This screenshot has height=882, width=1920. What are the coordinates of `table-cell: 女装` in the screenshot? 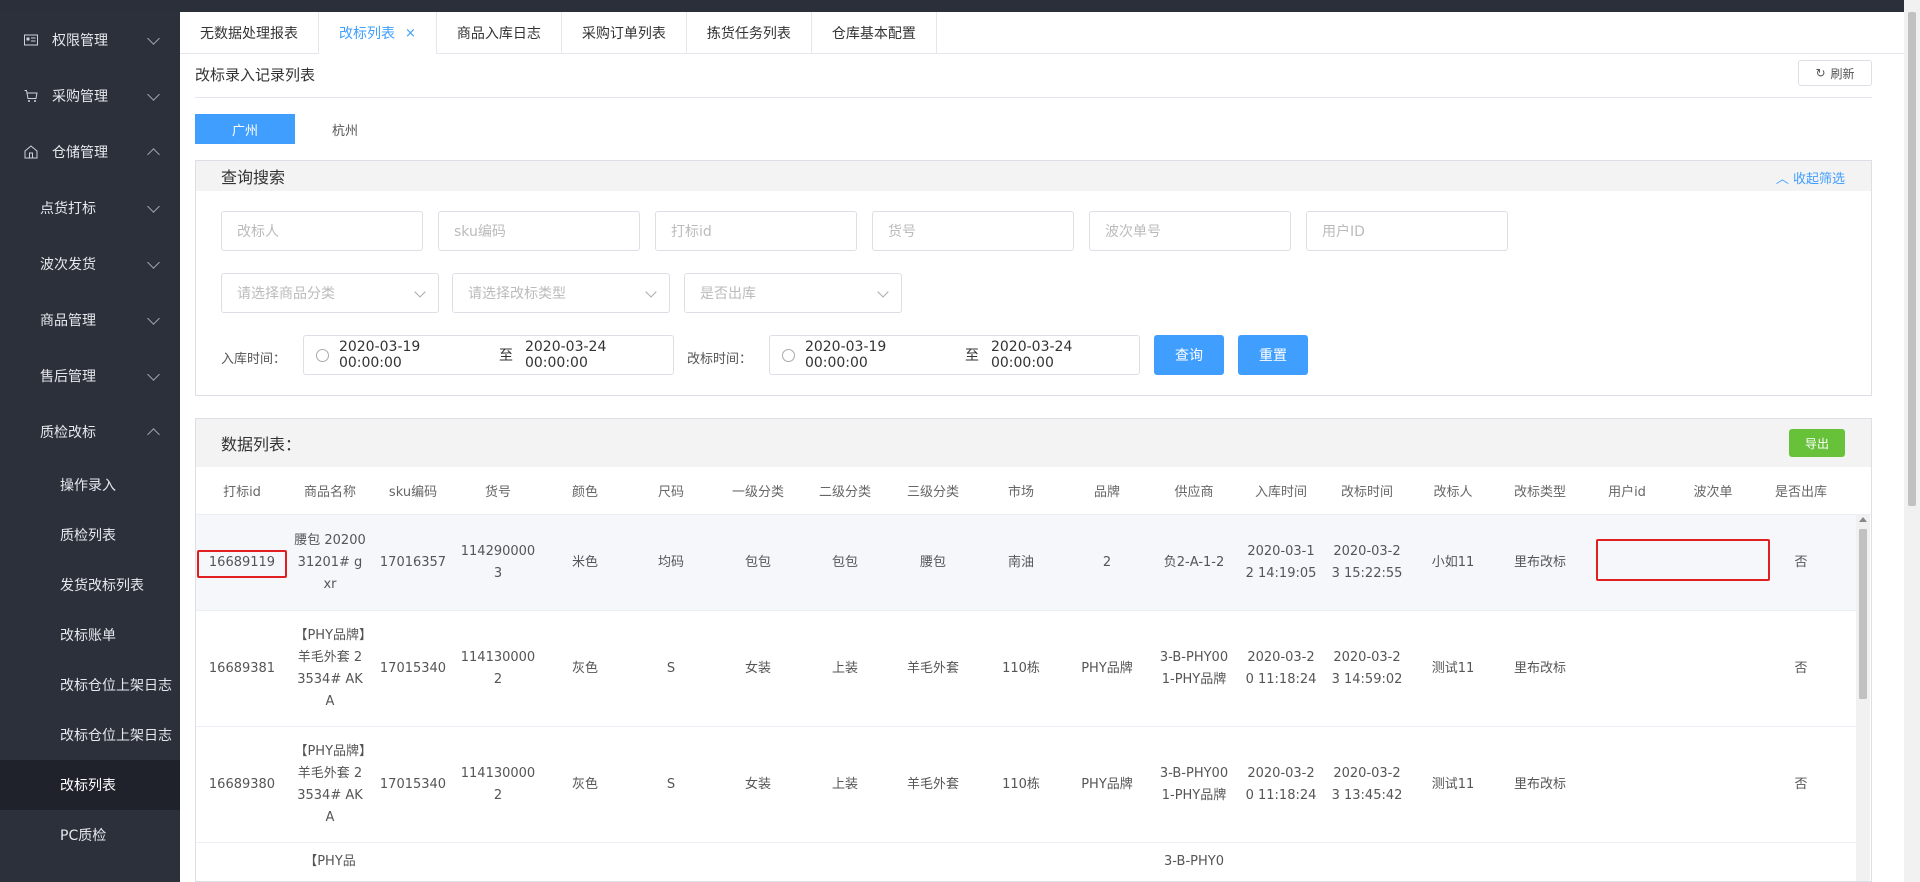 It's located at (757, 668).